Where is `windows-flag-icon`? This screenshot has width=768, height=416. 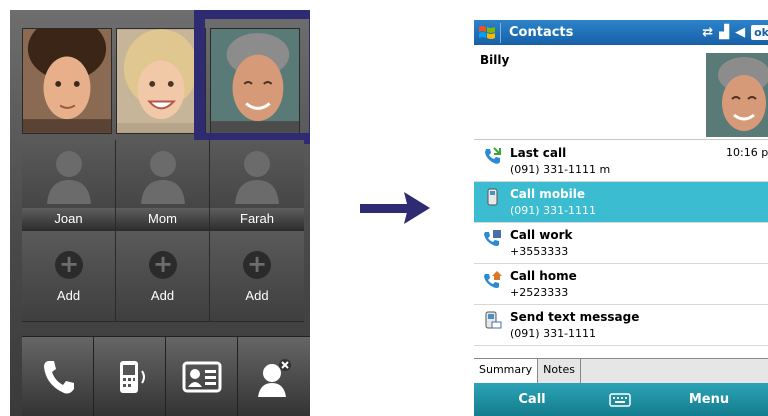 windows-flag-icon is located at coordinates (487, 32).